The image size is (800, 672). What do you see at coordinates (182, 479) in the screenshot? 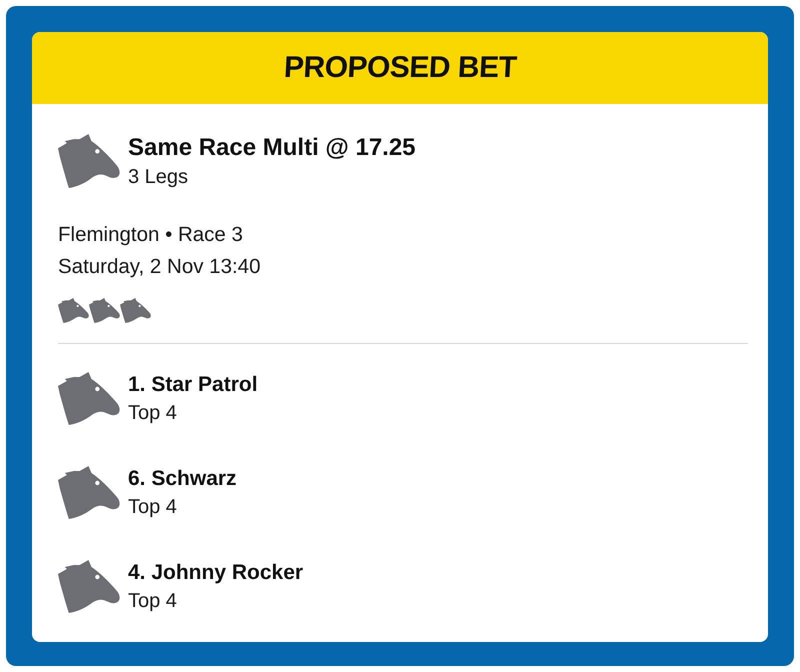
I see `runner-name: 6. Schwarz` at bounding box center [182, 479].